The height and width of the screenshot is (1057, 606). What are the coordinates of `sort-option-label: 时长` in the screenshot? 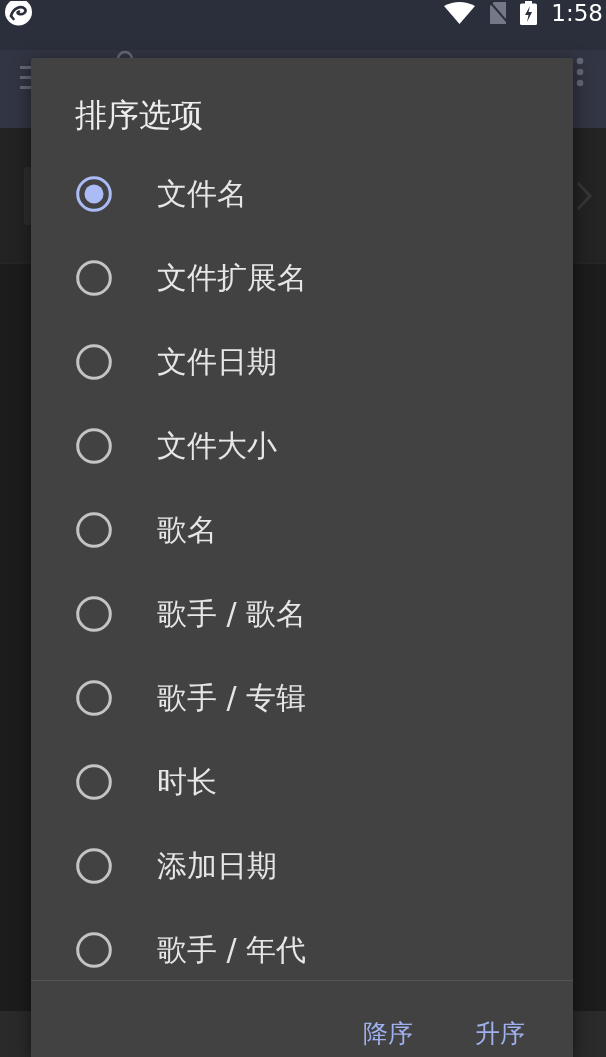 It's located at (187, 782).